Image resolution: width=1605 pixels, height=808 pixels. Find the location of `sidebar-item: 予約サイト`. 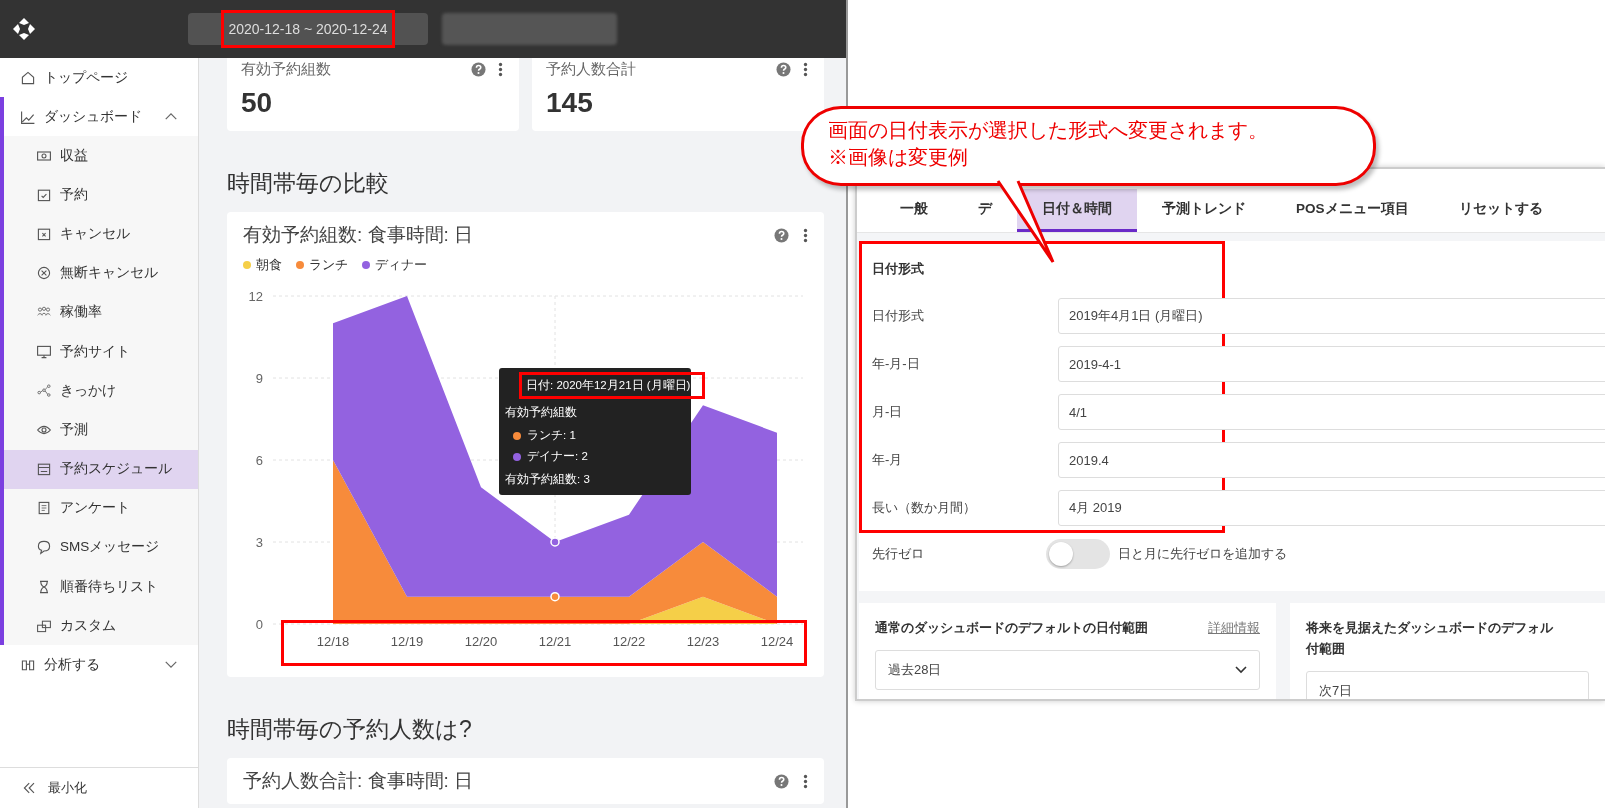

sidebar-item: 予約サイト is located at coordinates (101, 351).